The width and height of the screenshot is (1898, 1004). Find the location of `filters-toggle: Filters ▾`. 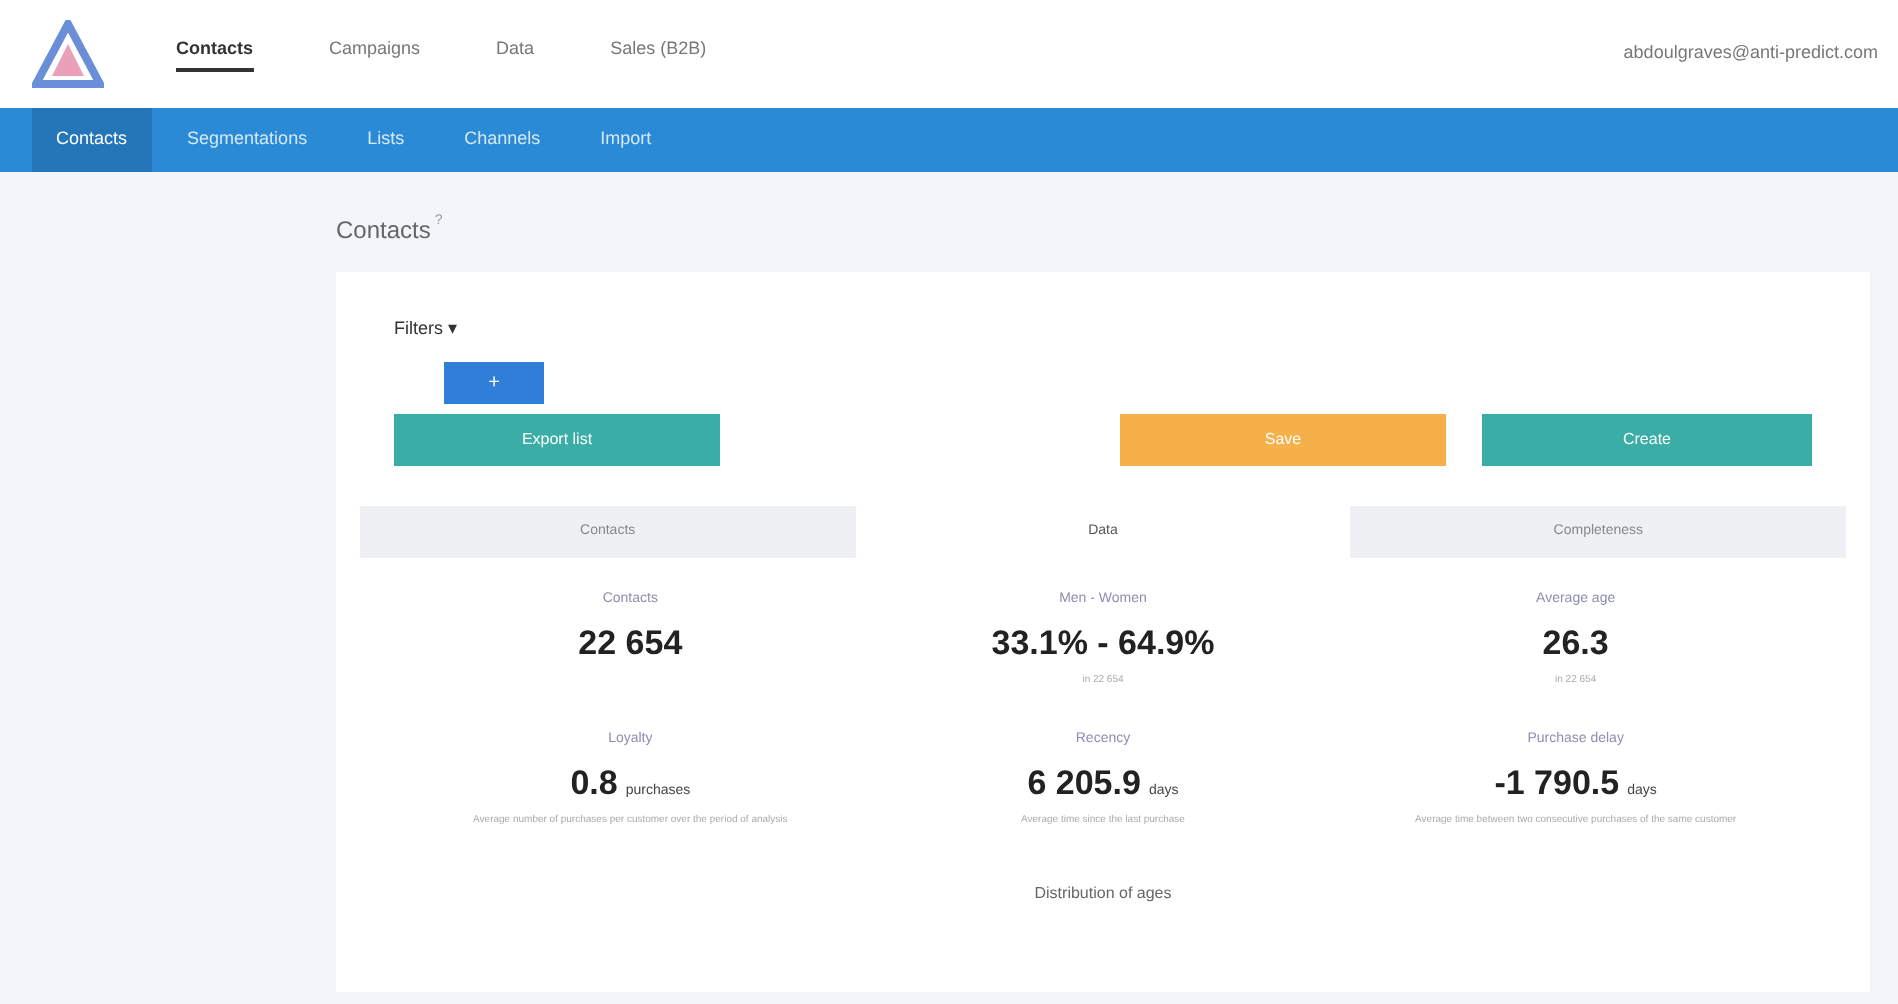

filters-toggle: Filters ▾ is located at coordinates (1103, 336).